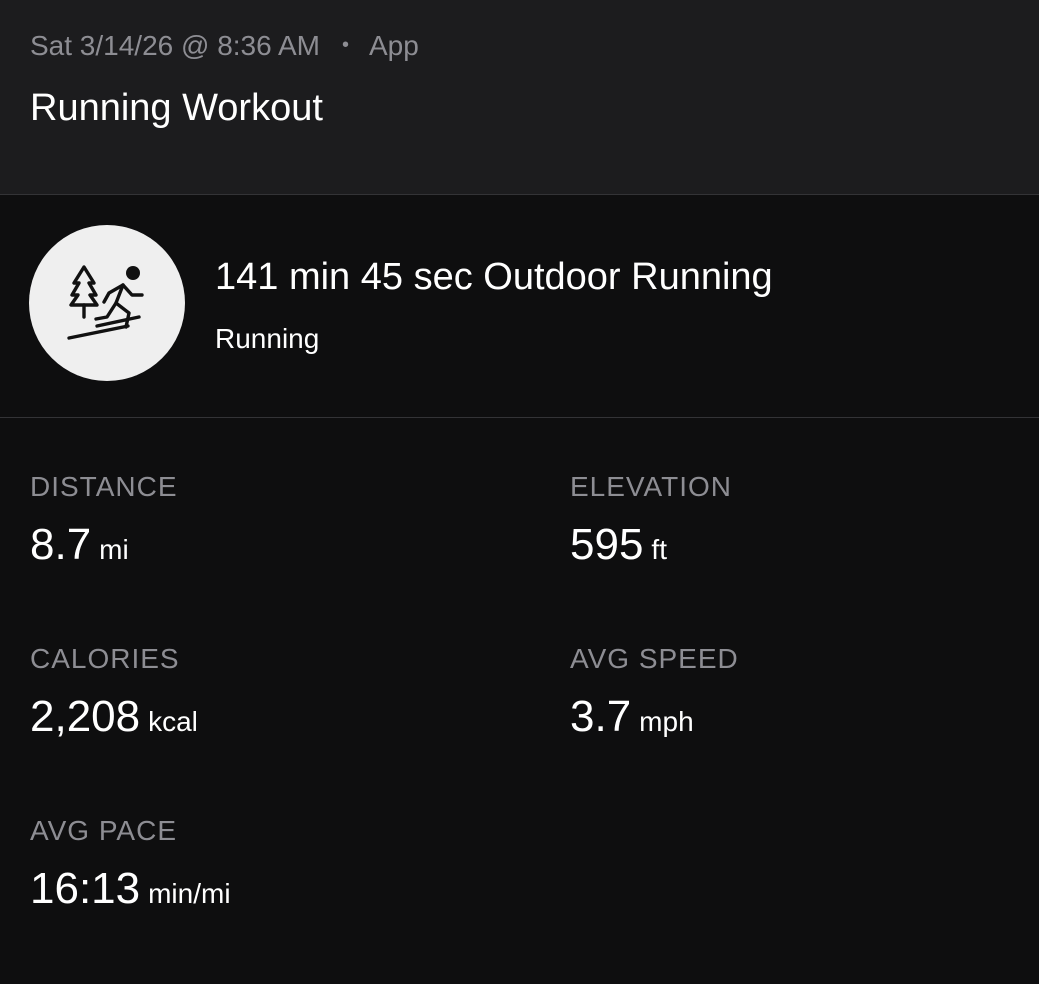  Describe the element at coordinates (189, 893) in the screenshot. I see `stat-unit: min/mi` at that location.